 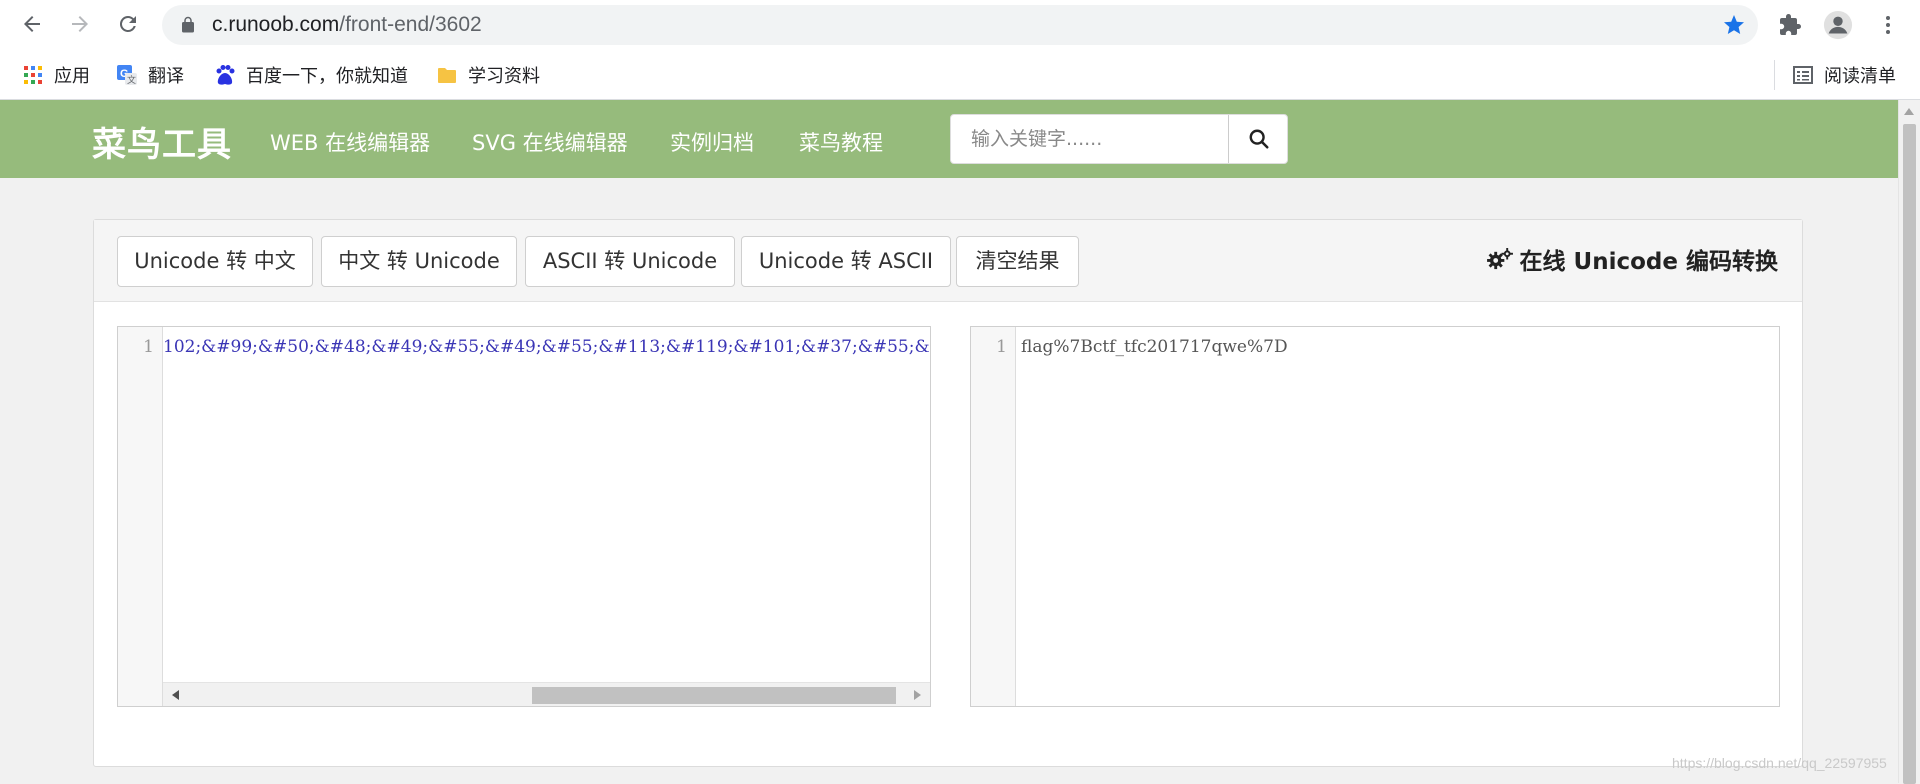 What do you see at coordinates (1803, 75) in the screenshot?
I see `reading-list-icon` at bounding box center [1803, 75].